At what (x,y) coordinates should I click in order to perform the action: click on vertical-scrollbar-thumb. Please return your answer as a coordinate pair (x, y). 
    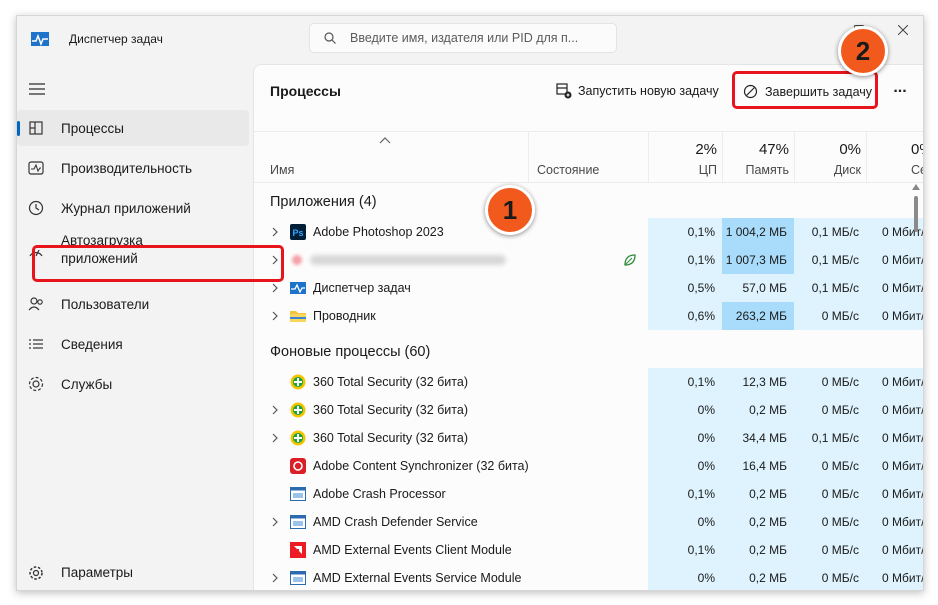
    Looking at the image, I should click on (916, 214).